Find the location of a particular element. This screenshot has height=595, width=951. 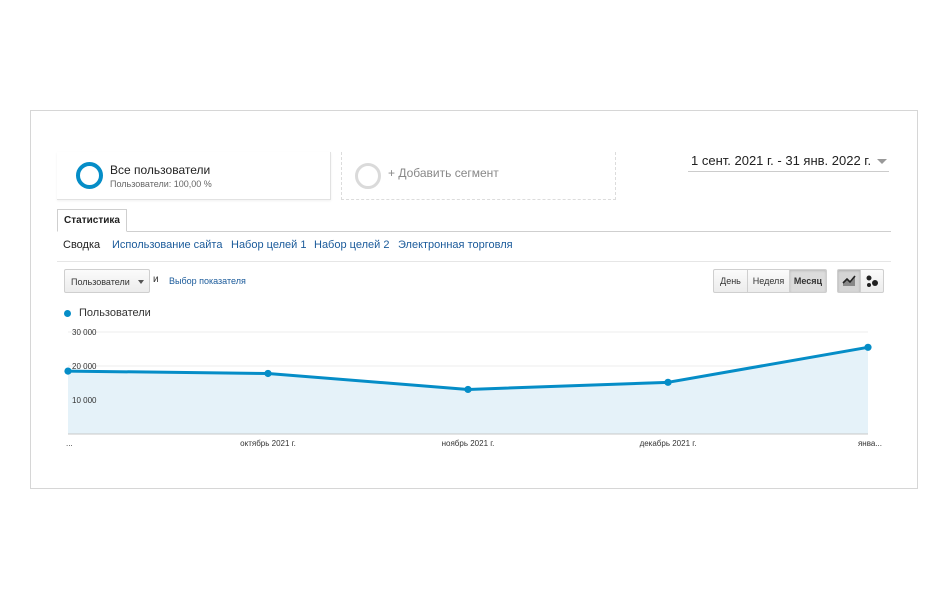

date-range-text: 1 сент. 2021 г. - 31 янв. 2022 г. is located at coordinates (781, 160).